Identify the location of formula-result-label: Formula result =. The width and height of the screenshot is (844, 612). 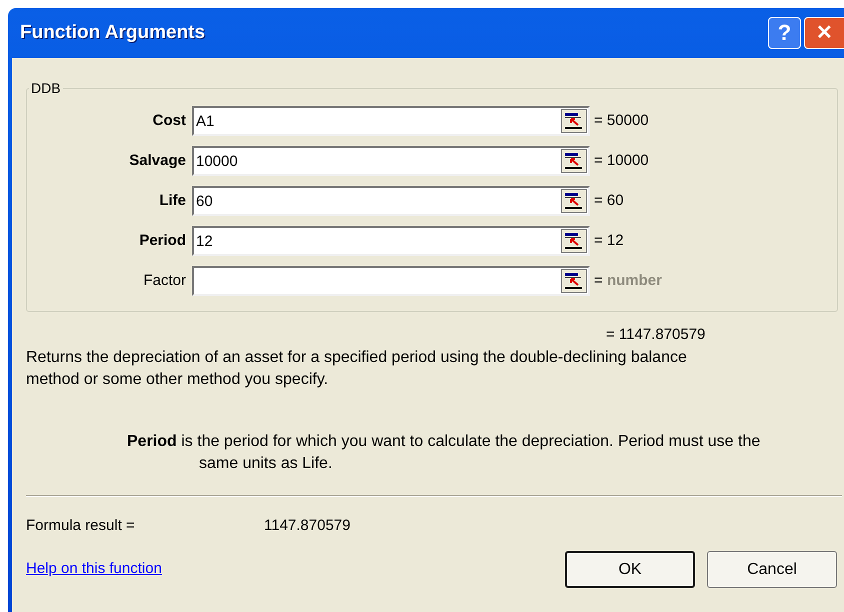
(81, 526).